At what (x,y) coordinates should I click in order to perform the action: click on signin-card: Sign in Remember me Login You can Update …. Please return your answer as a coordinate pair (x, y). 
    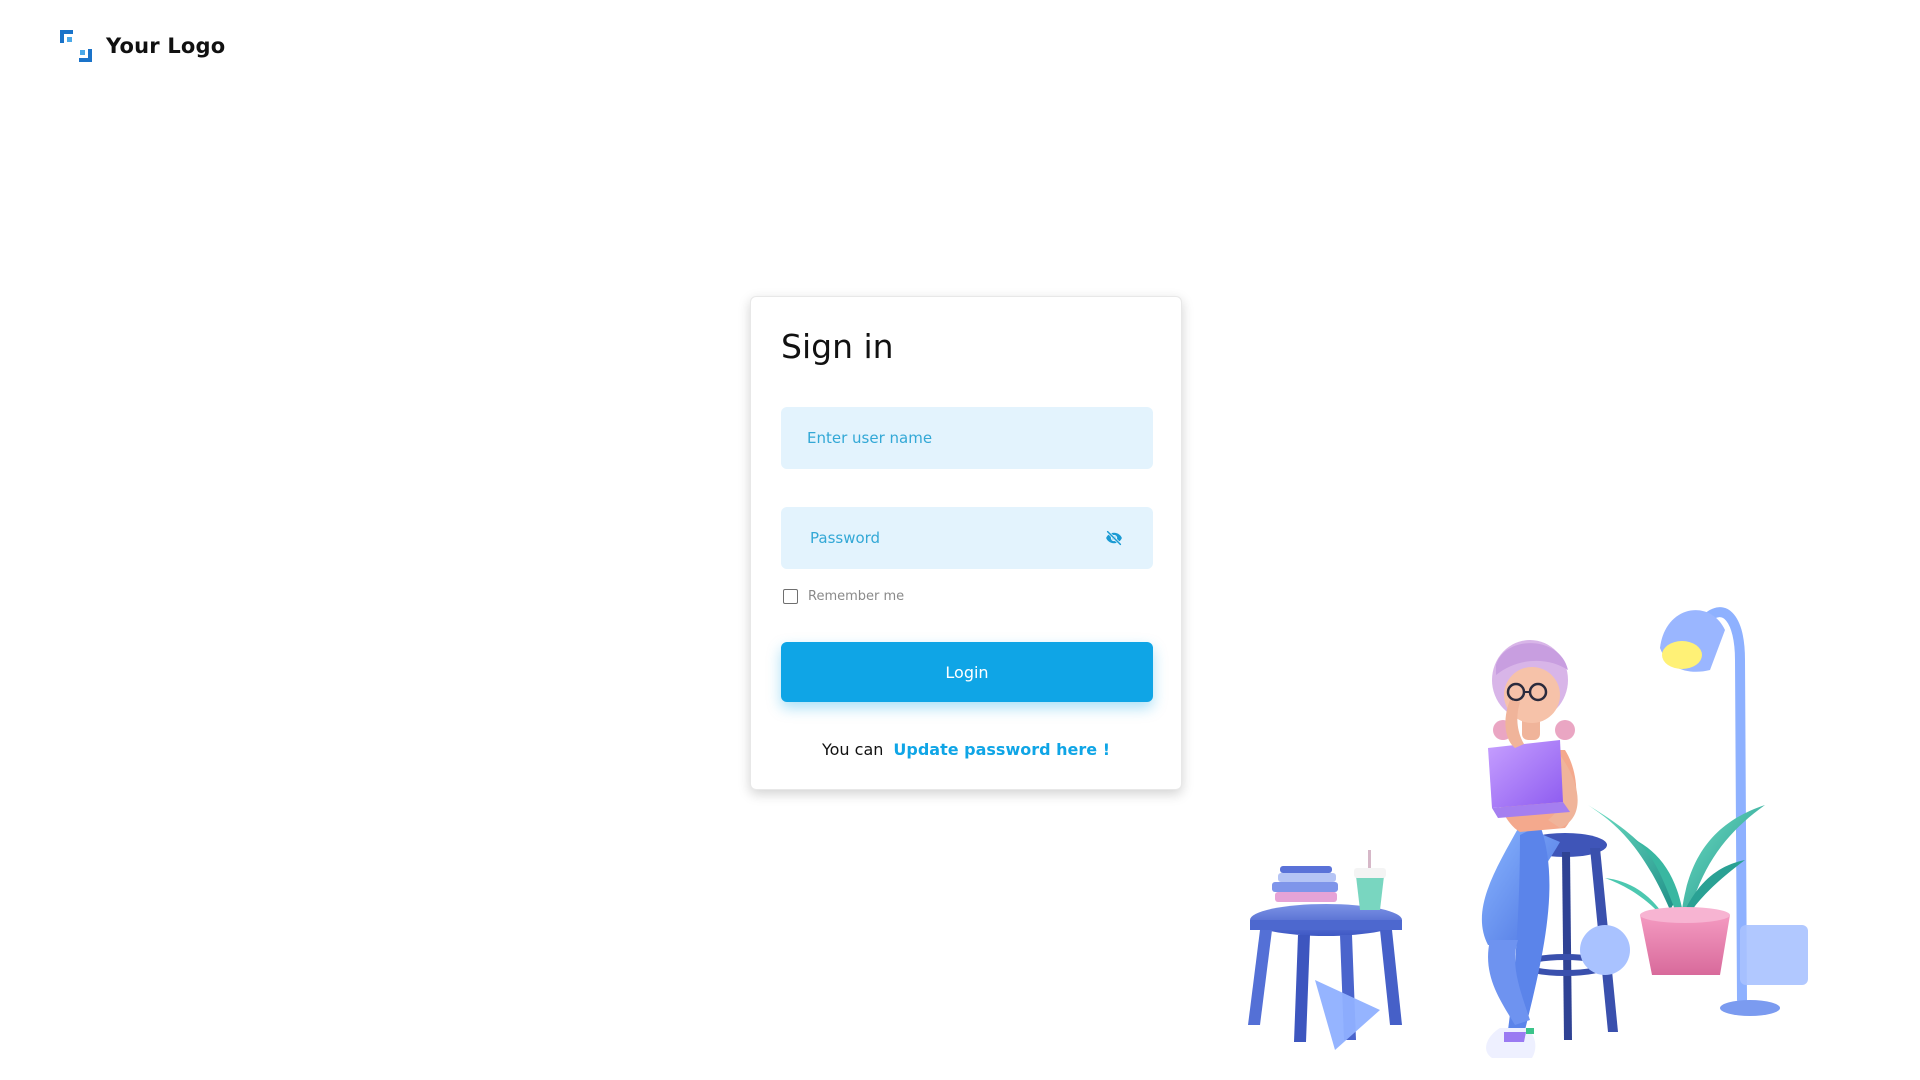
    Looking at the image, I should click on (966, 543).